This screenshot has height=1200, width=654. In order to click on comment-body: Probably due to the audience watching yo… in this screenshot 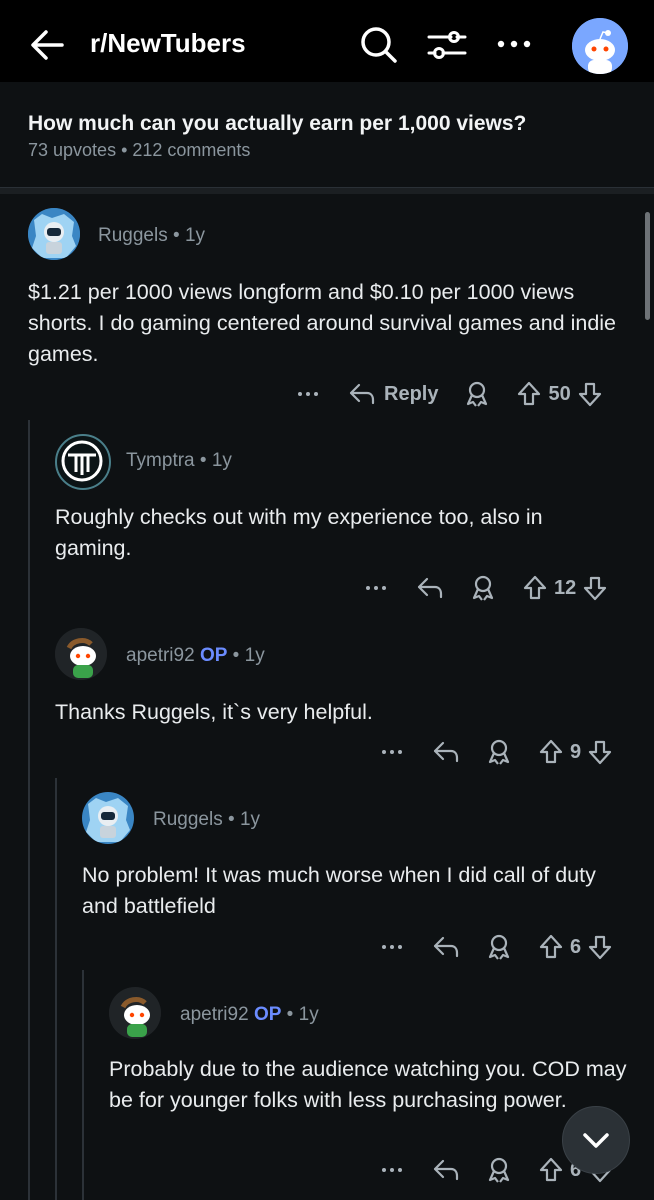, I will do `click(368, 1084)`.